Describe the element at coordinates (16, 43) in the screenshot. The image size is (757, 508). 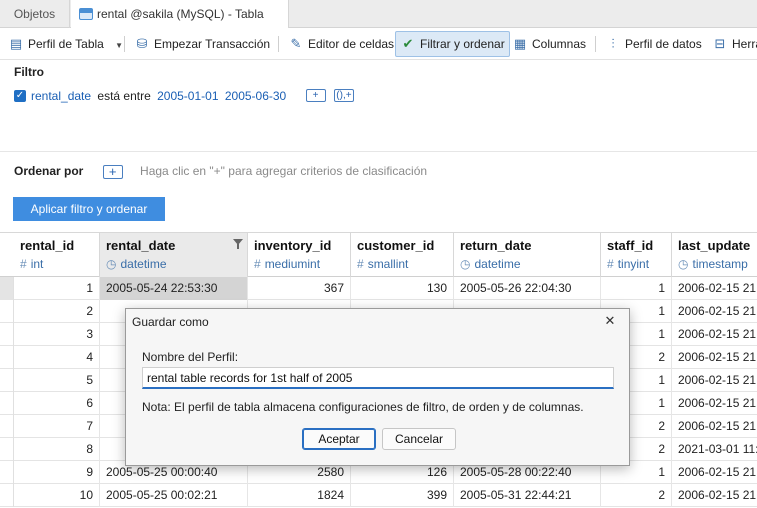
I see `profile-icon: ▤` at that location.